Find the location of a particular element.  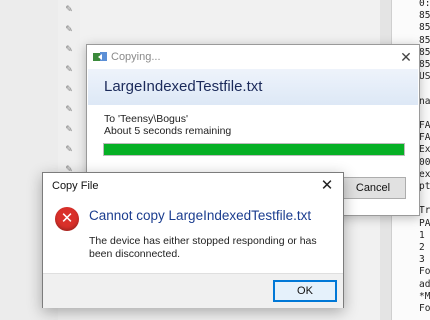

copying-titlebar: Copying... ✕ is located at coordinates (253, 57).